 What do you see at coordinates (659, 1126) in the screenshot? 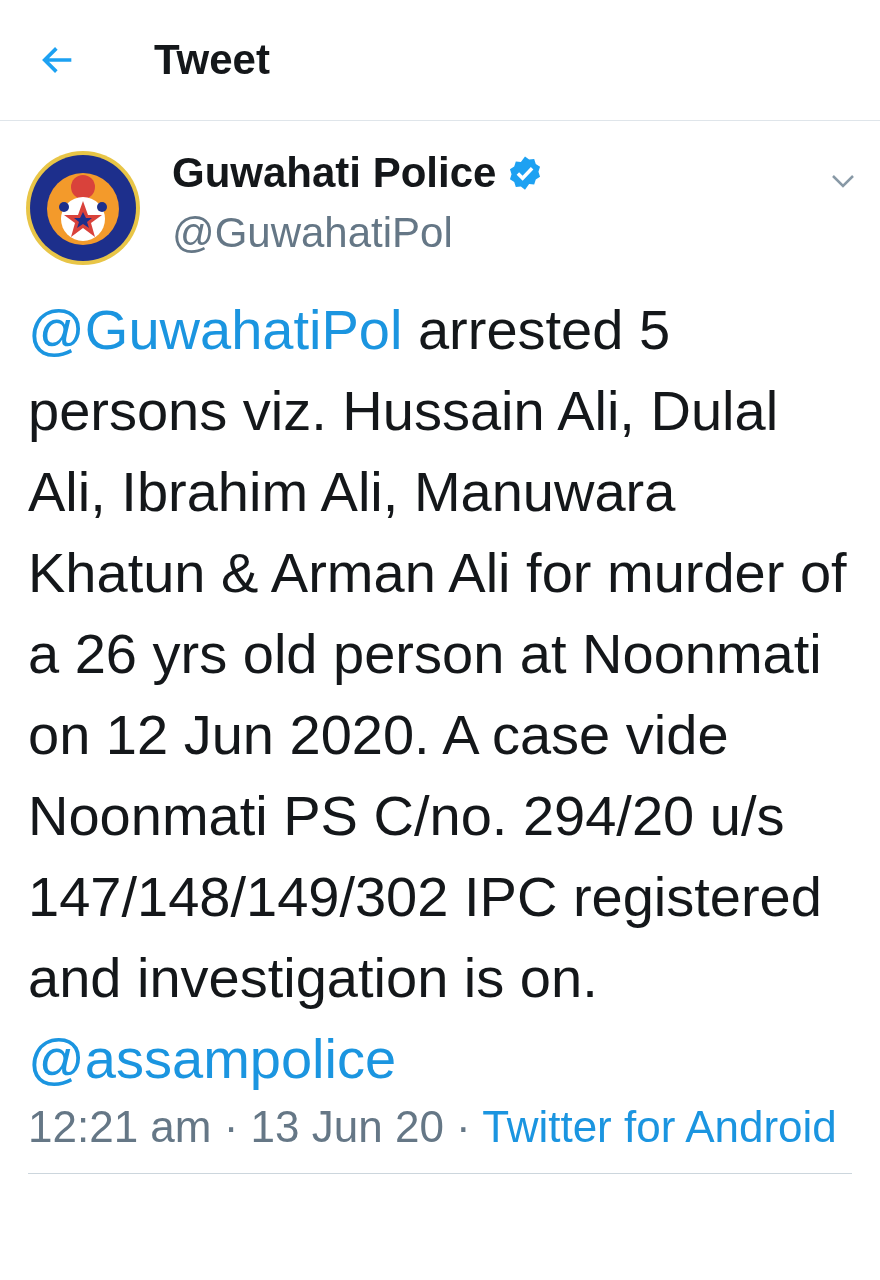
I see `source-link: Twitter for Android` at bounding box center [659, 1126].